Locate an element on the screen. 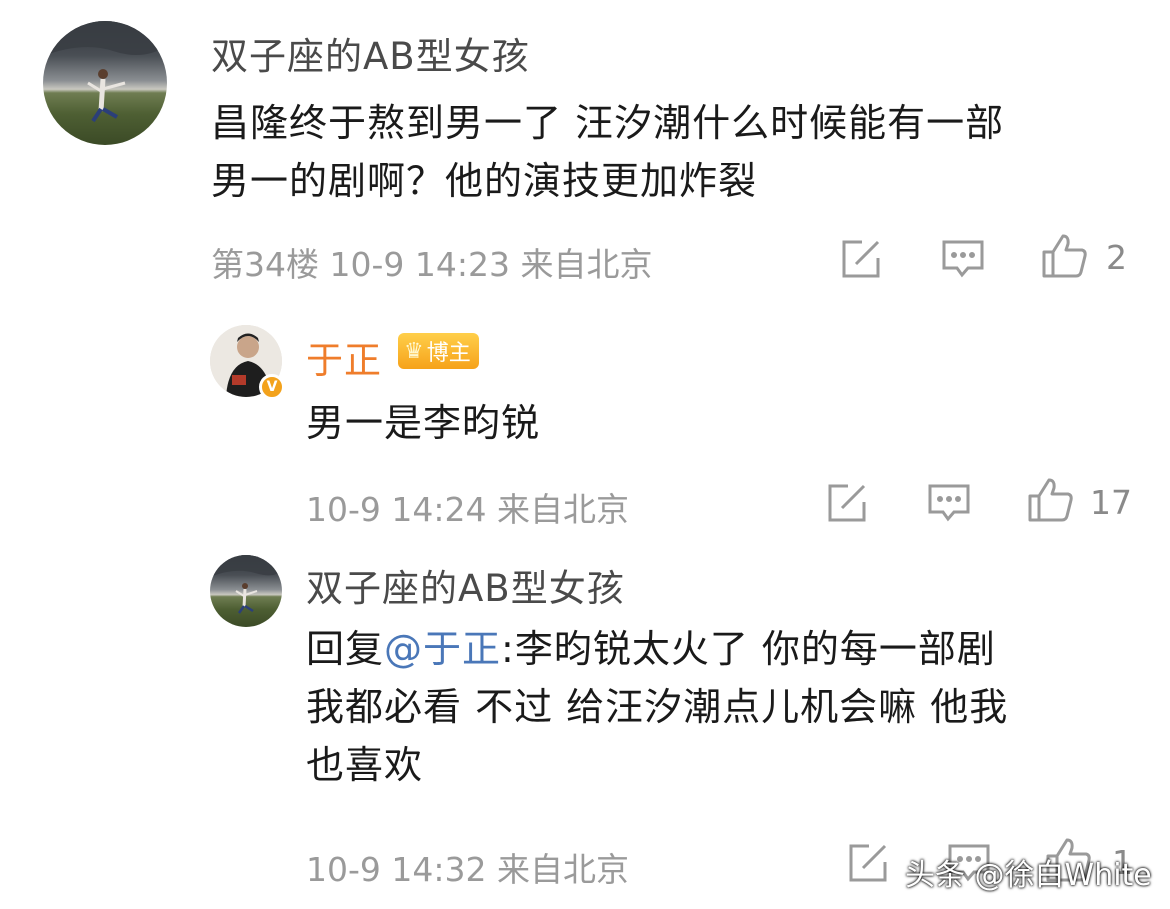 The width and height of the screenshot is (1170, 909). mention-link: @于正 is located at coordinates (442, 649).